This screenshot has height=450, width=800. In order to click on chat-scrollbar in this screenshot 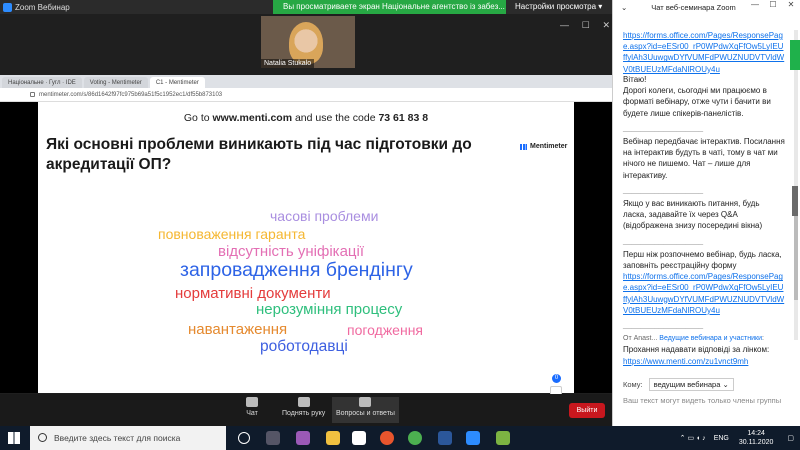, I will do `click(796, 185)`.